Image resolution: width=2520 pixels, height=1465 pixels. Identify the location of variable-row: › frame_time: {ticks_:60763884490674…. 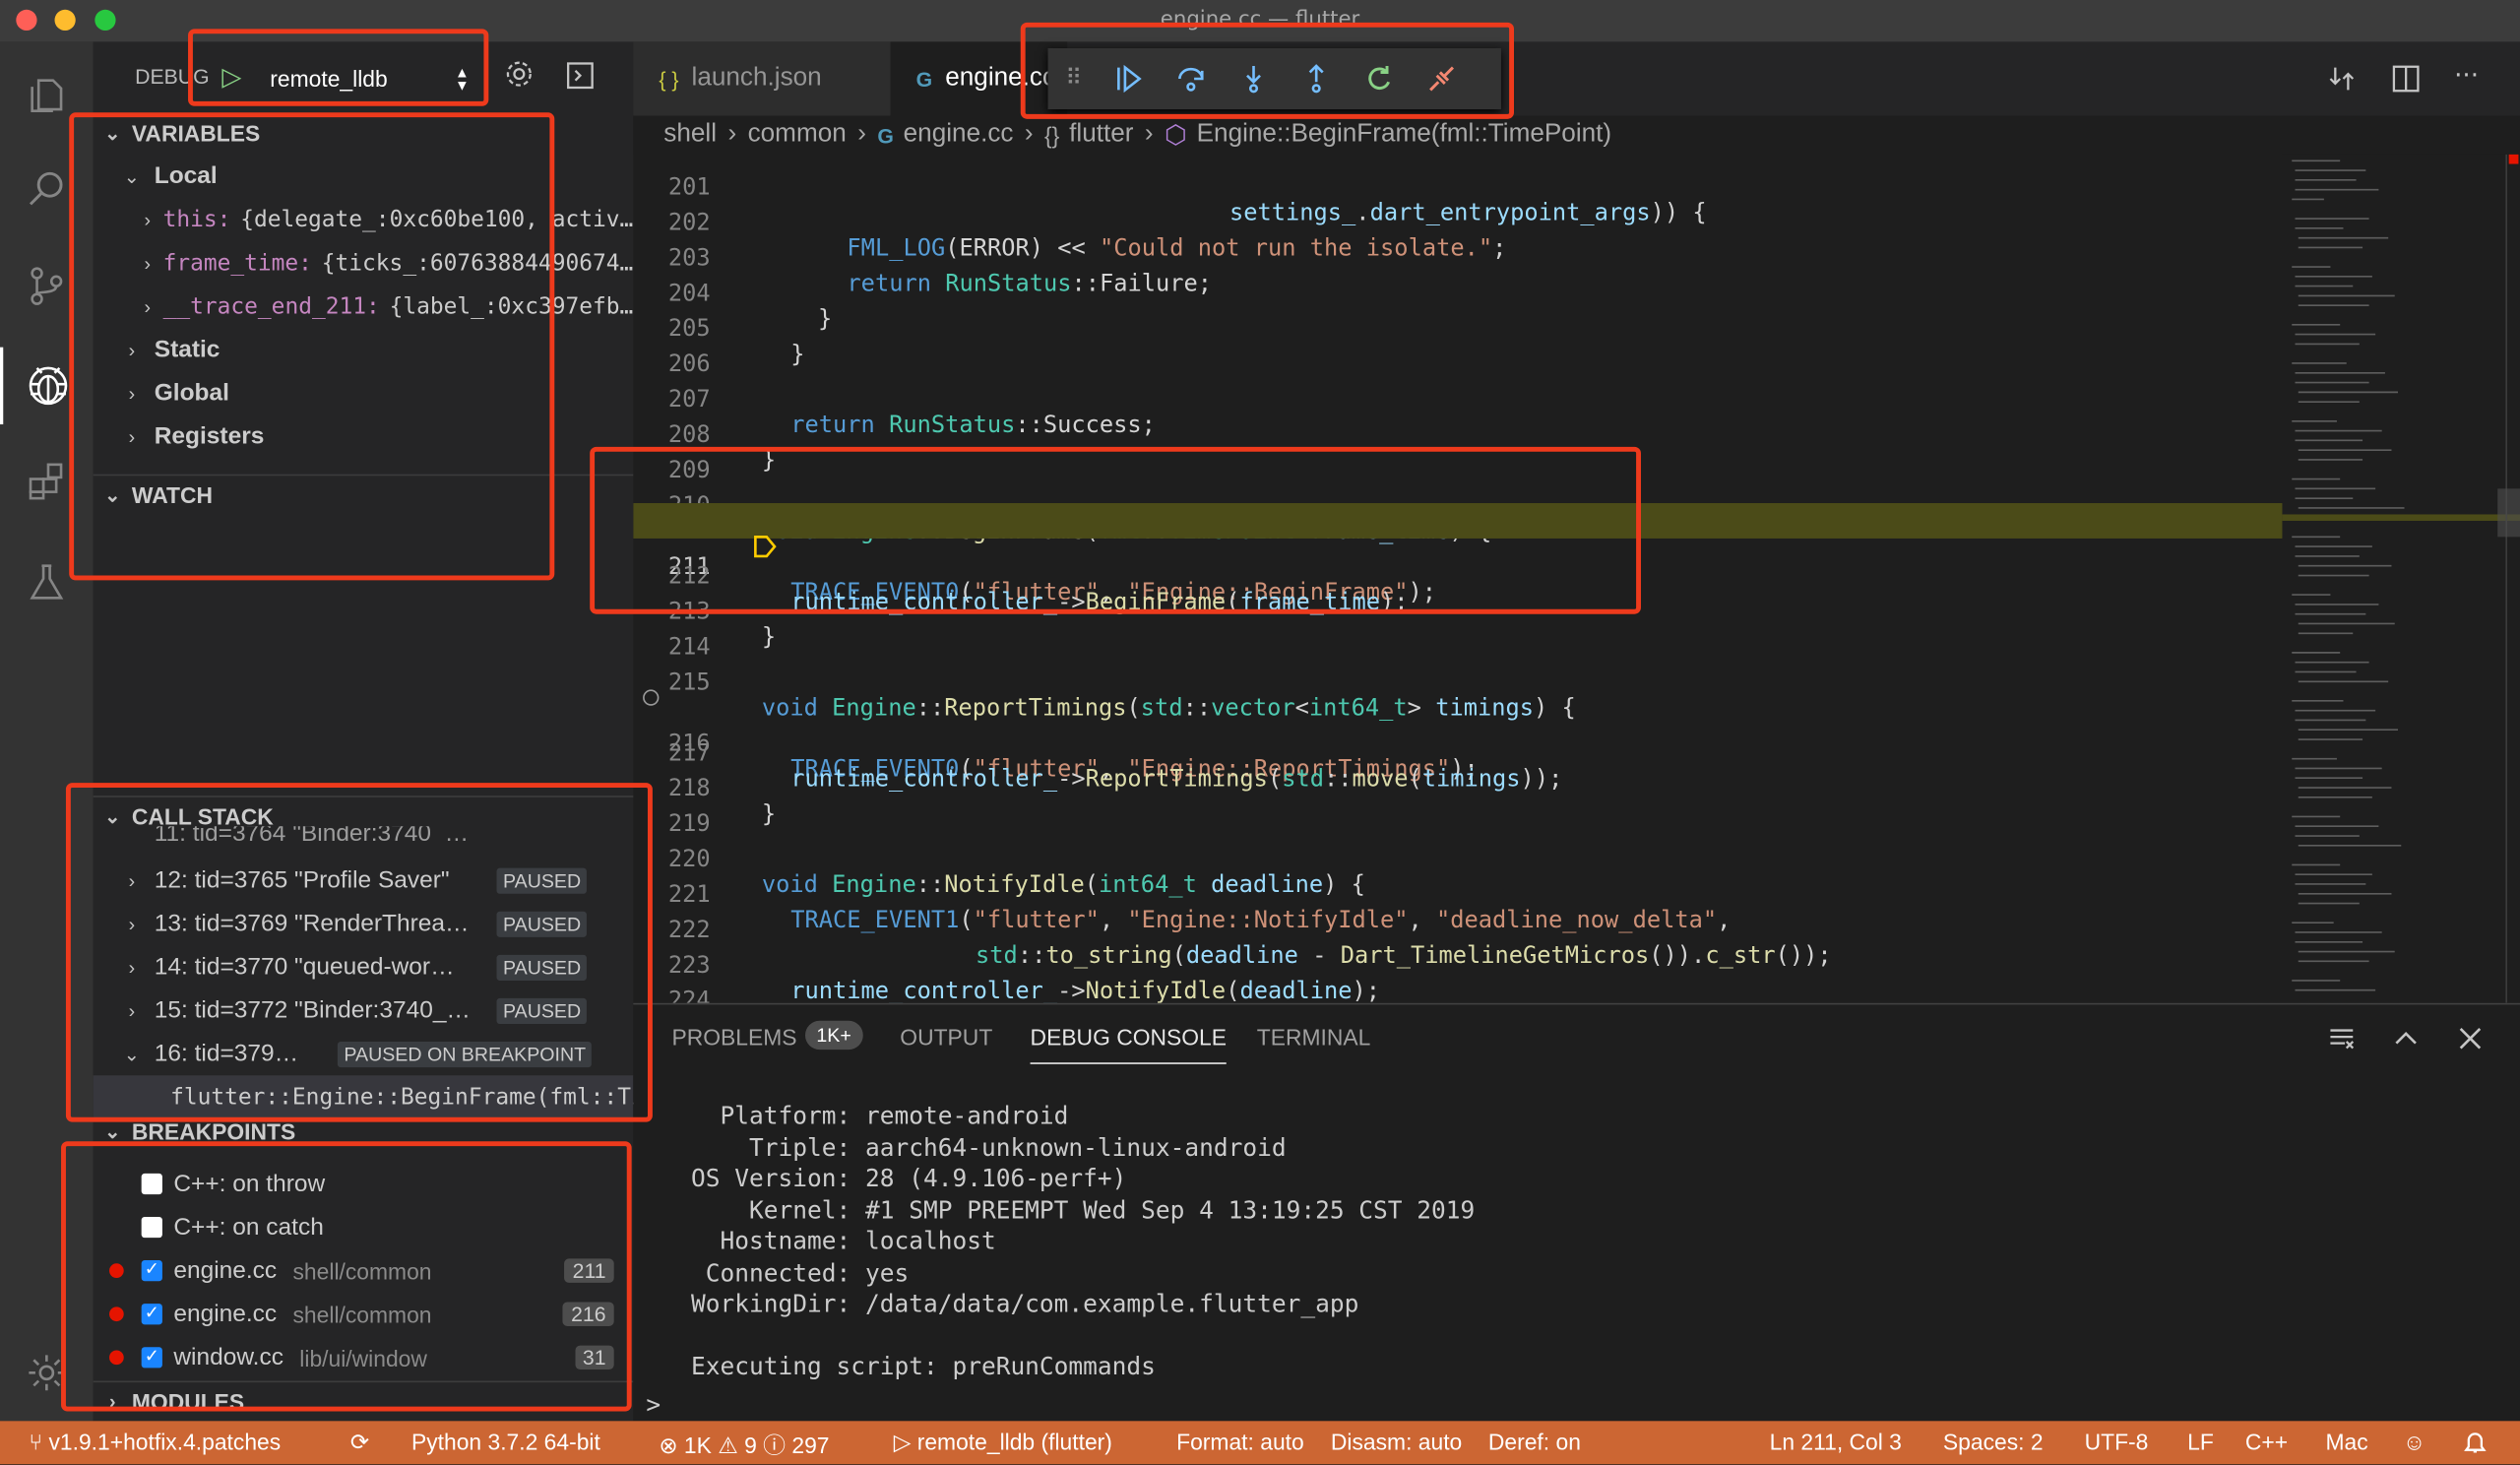
(364, 263).